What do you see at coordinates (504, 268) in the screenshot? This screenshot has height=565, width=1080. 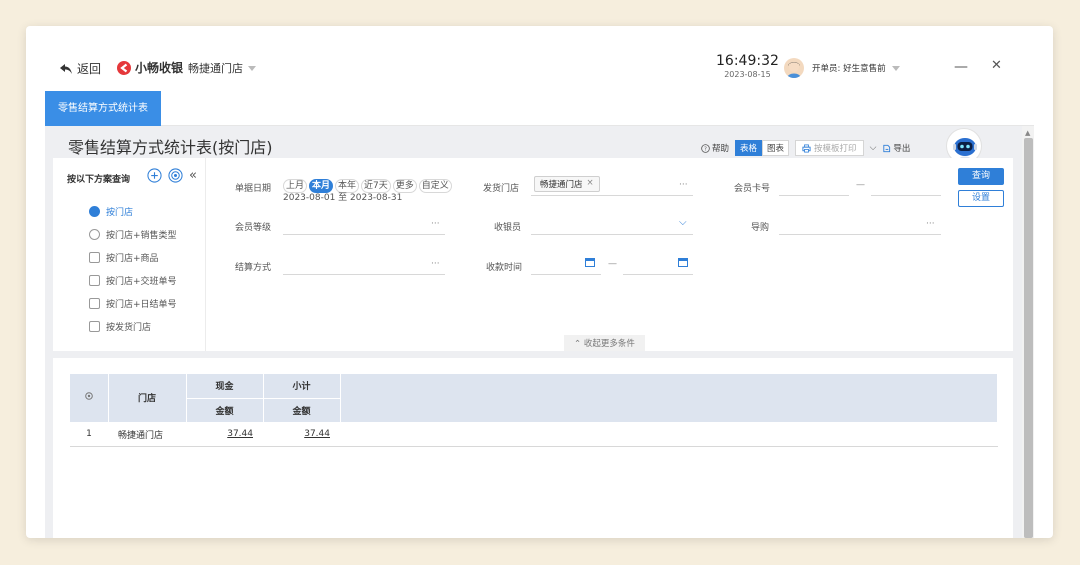 I see `receive-time-label: 收款时间` at bounding box center [504, 268].